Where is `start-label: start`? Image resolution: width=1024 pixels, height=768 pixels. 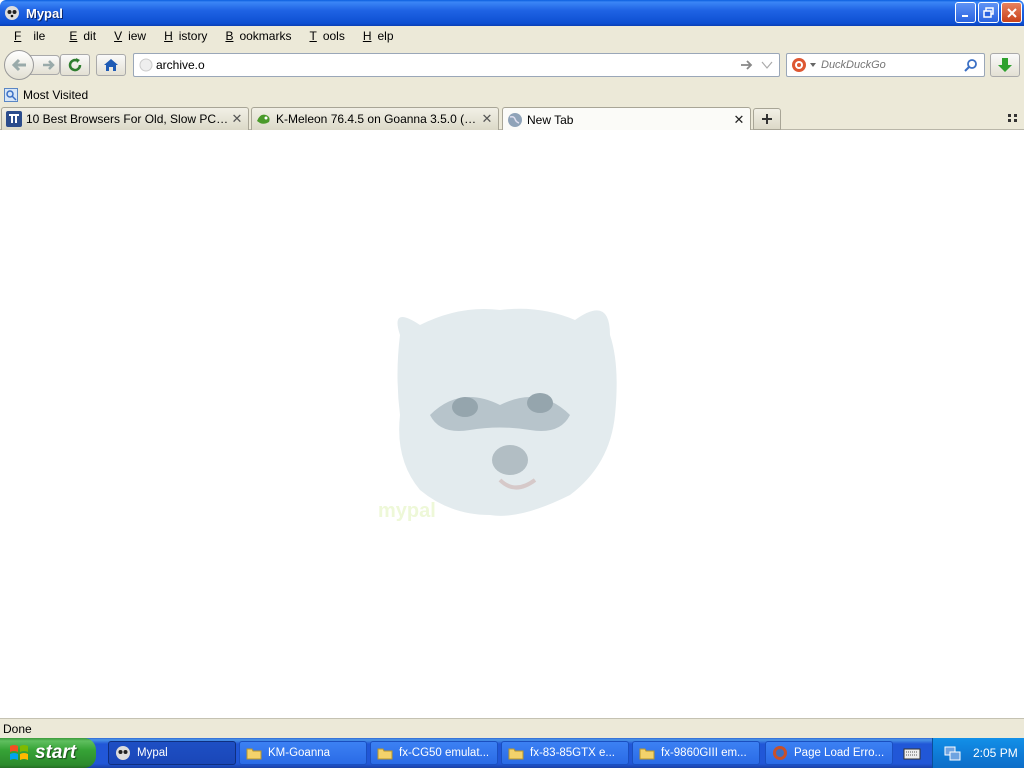 start-label: start is located at coordinates (56, 752).